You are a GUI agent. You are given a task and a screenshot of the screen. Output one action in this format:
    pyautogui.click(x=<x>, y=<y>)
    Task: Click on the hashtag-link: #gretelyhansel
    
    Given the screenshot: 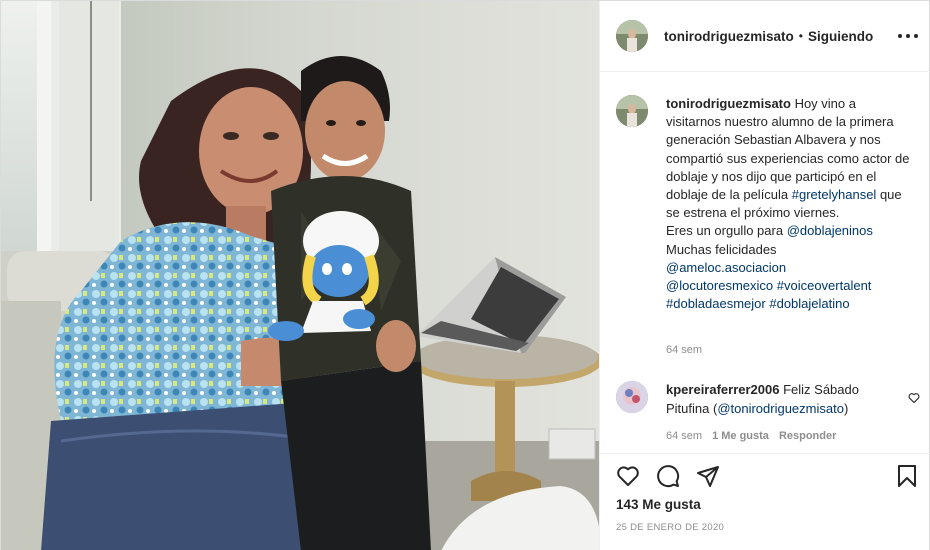 What is the action you would take?
    pyautogui.click(x=834, y=194)
    